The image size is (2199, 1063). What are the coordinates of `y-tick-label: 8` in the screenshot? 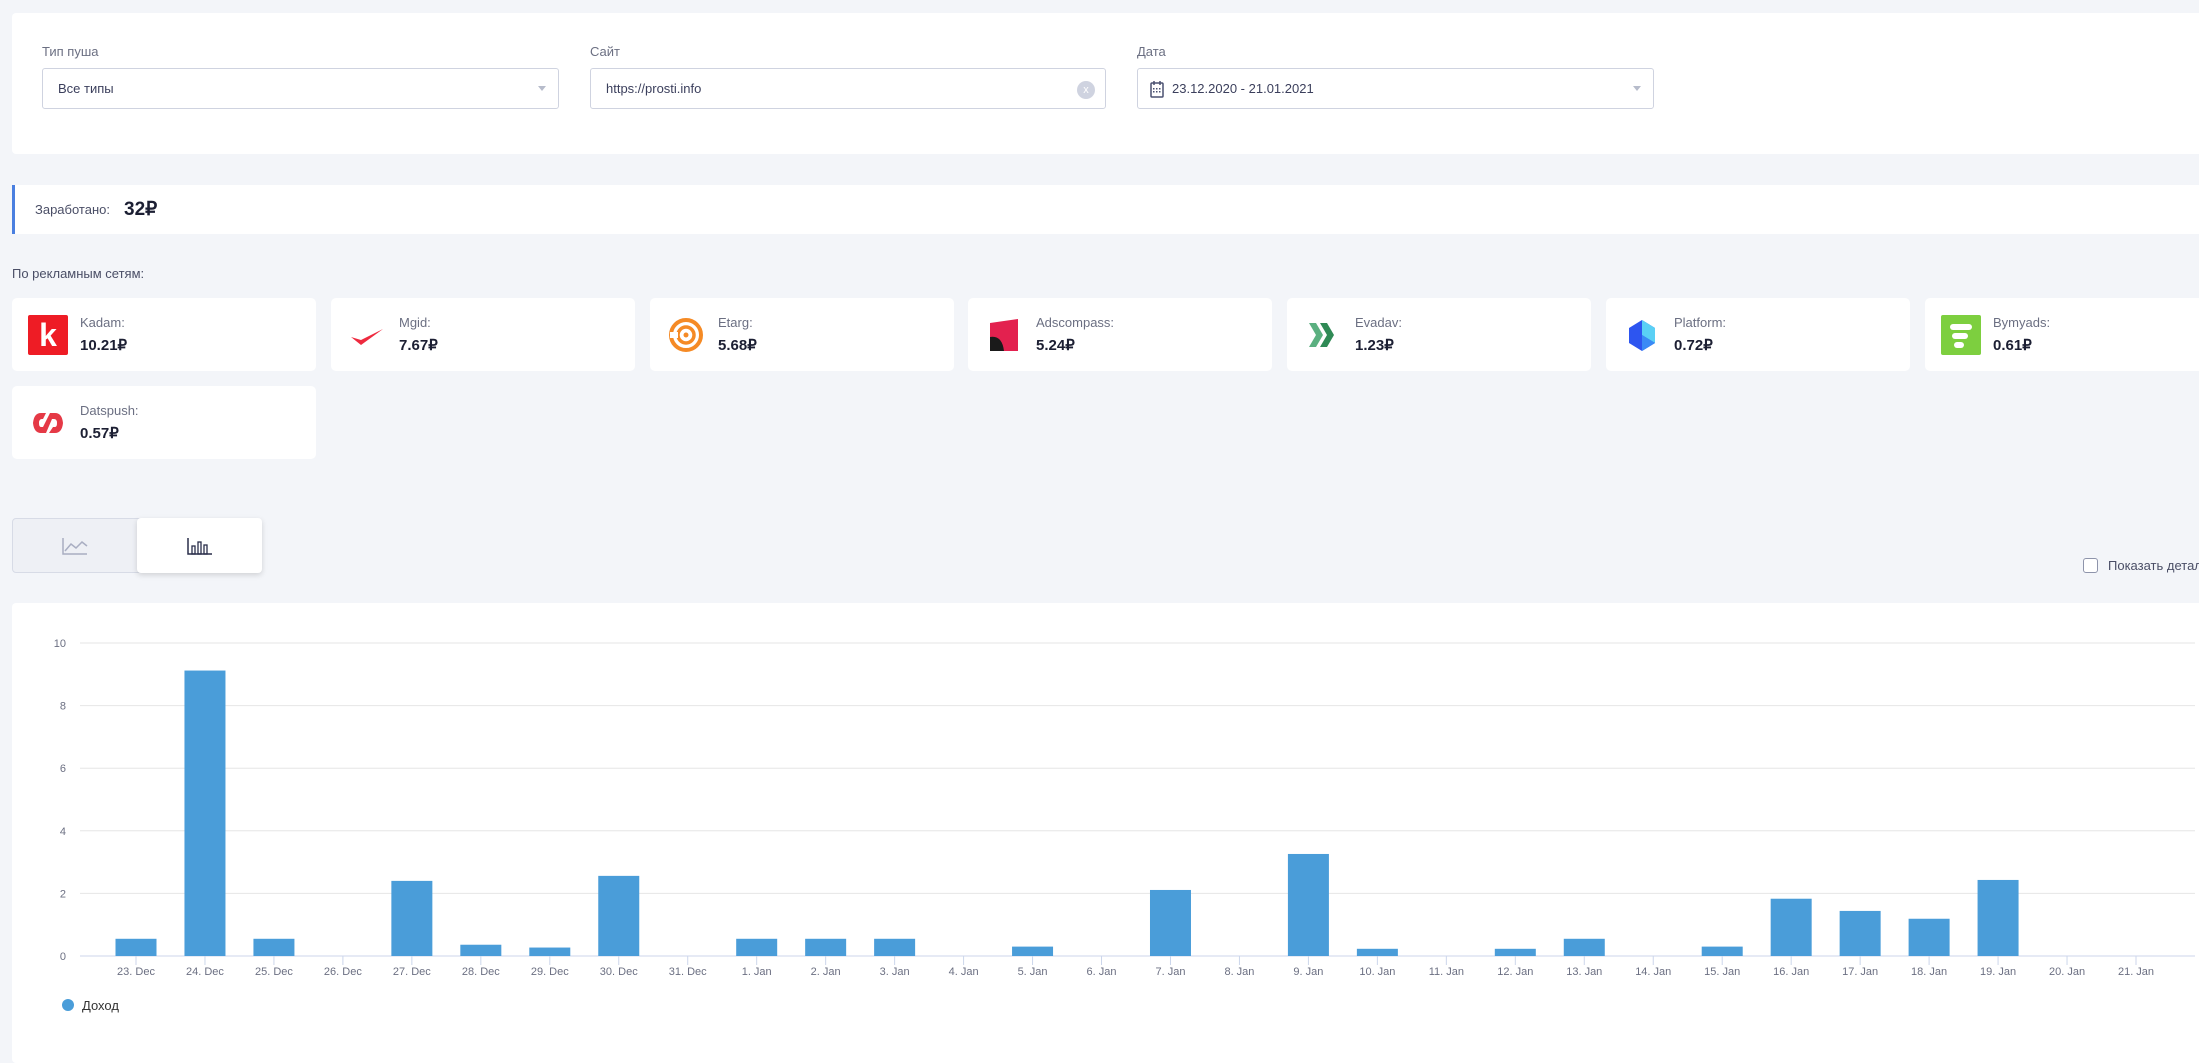 It's located at (63, 707).